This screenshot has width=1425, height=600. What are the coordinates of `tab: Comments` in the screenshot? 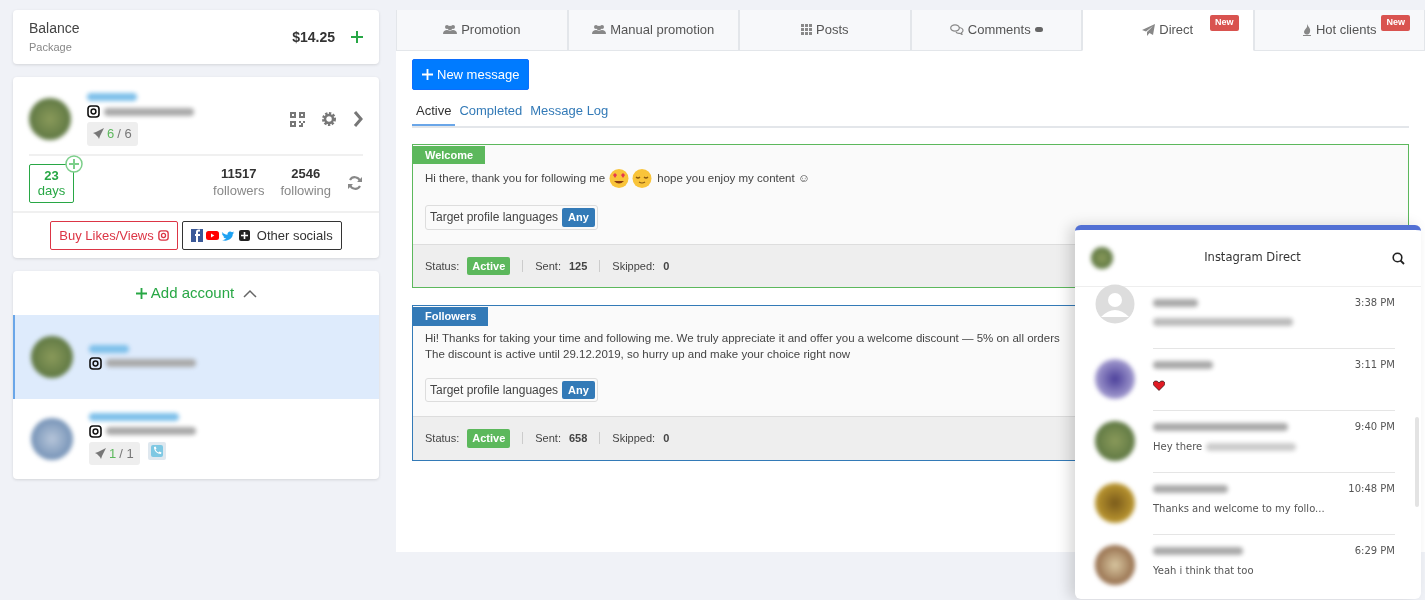 It's located at (996, 30).